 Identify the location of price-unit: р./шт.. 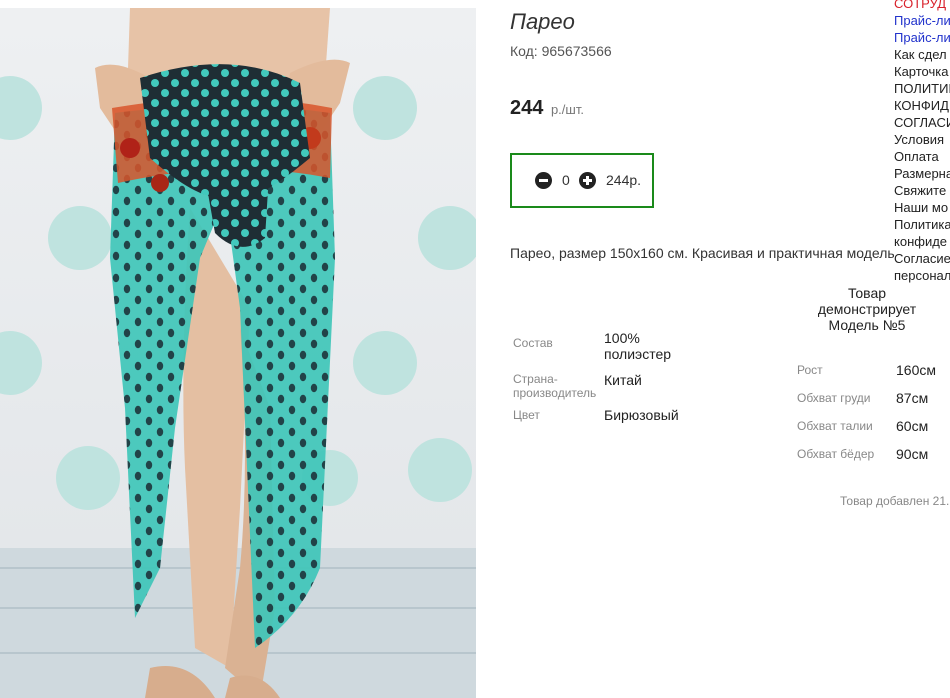
(567, 109).